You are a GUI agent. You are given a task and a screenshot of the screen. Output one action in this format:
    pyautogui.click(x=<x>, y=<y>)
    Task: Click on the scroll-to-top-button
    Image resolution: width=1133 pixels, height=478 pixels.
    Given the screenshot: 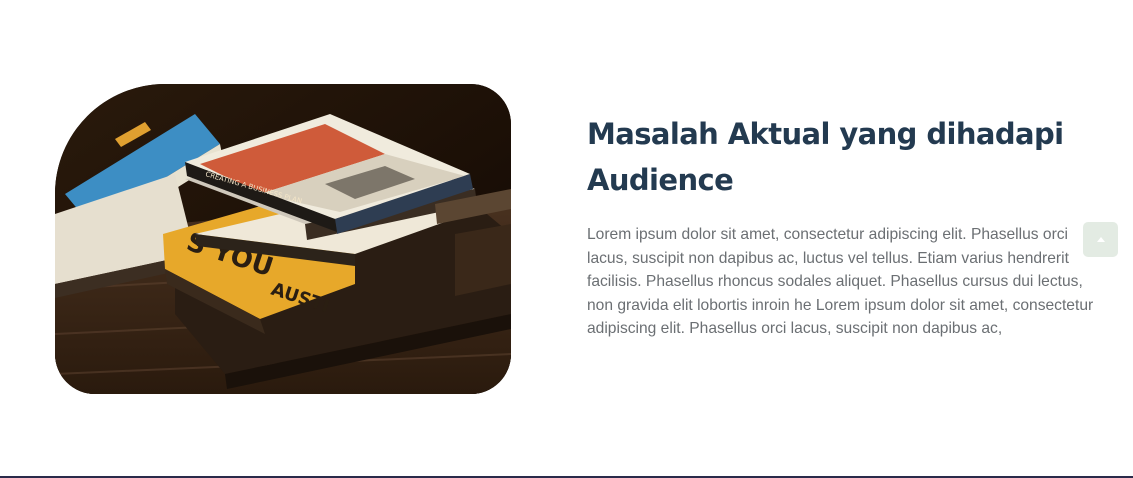 What is the action you would take?
    pyautogui.click(x=1100, y=239)
    